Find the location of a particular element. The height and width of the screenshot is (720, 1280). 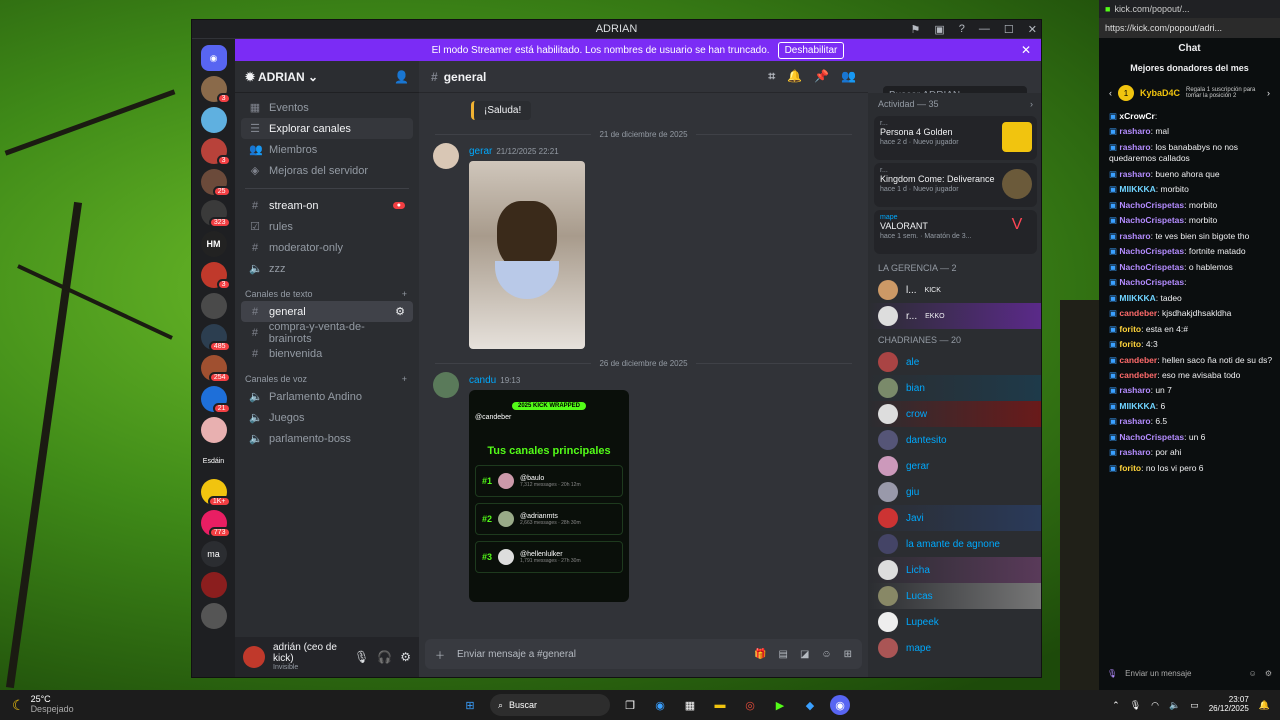

headphones-icon: 🎧 is located at coordinates (384, 657).